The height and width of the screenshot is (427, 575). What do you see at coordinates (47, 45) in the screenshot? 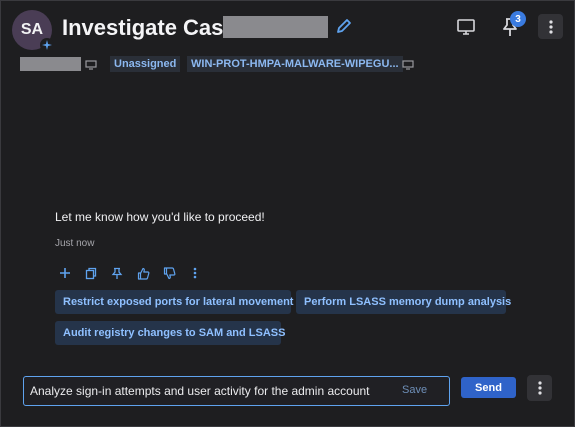
I see `sparkle-icon` at bounding box center [47, 45].